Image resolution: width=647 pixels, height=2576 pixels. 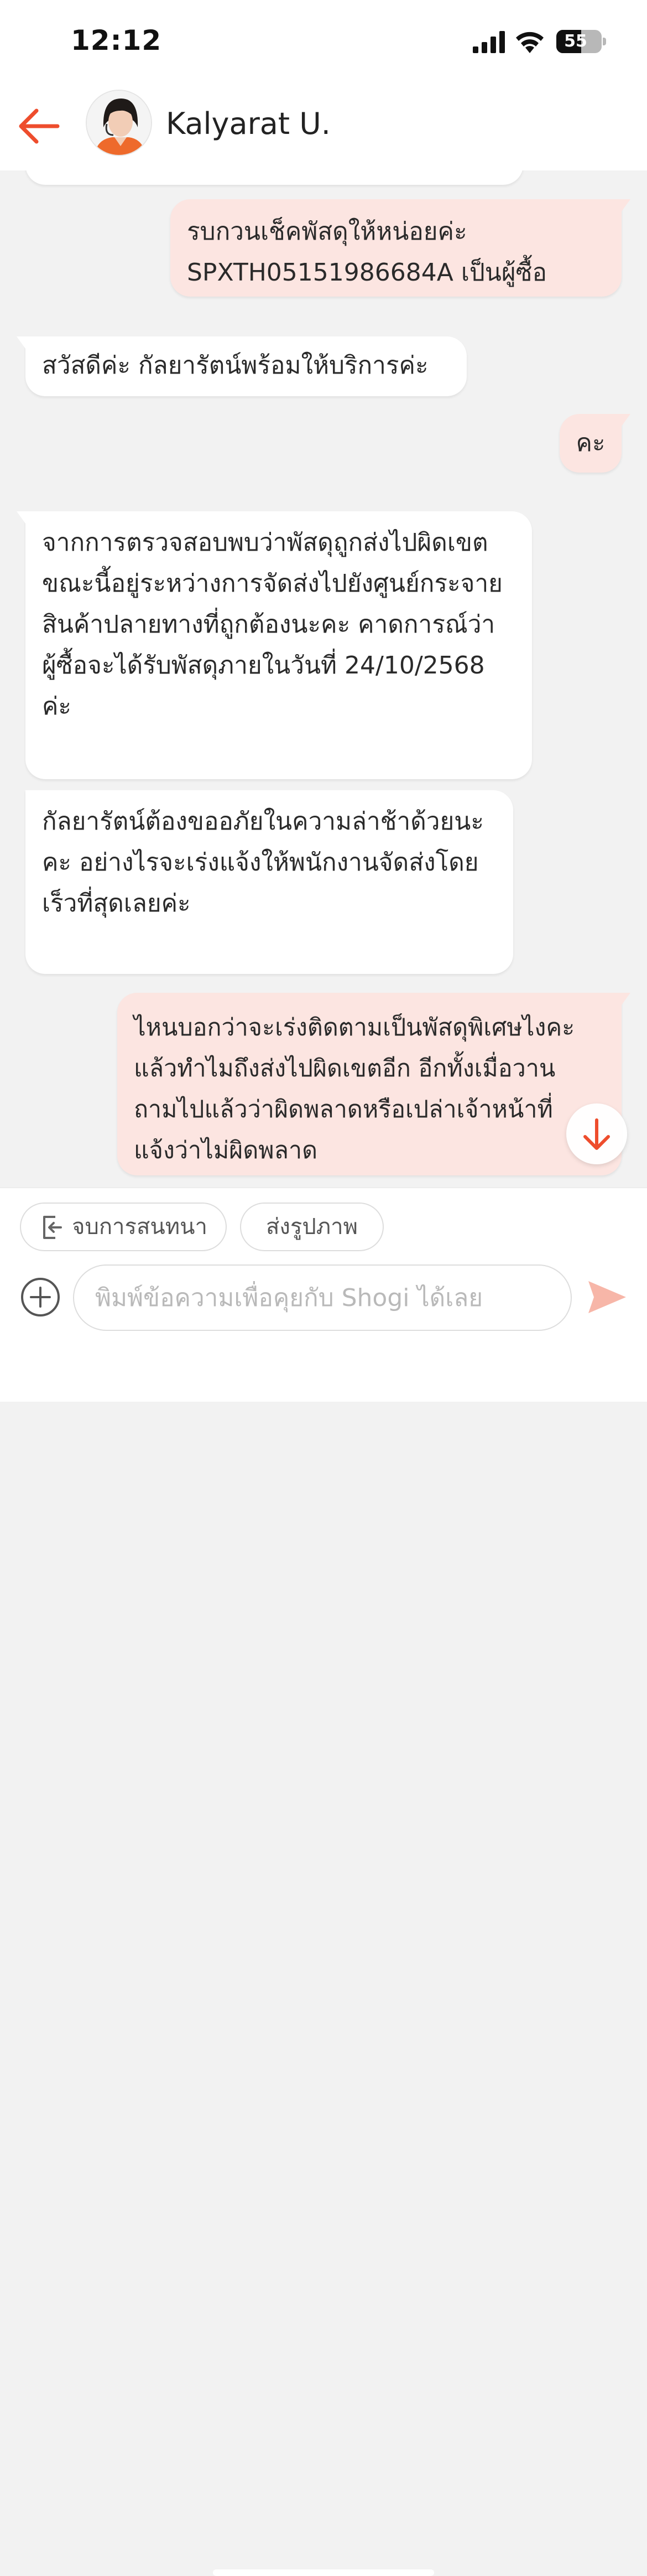 I want to click on exit-icon, so click(x=53, y=1227).